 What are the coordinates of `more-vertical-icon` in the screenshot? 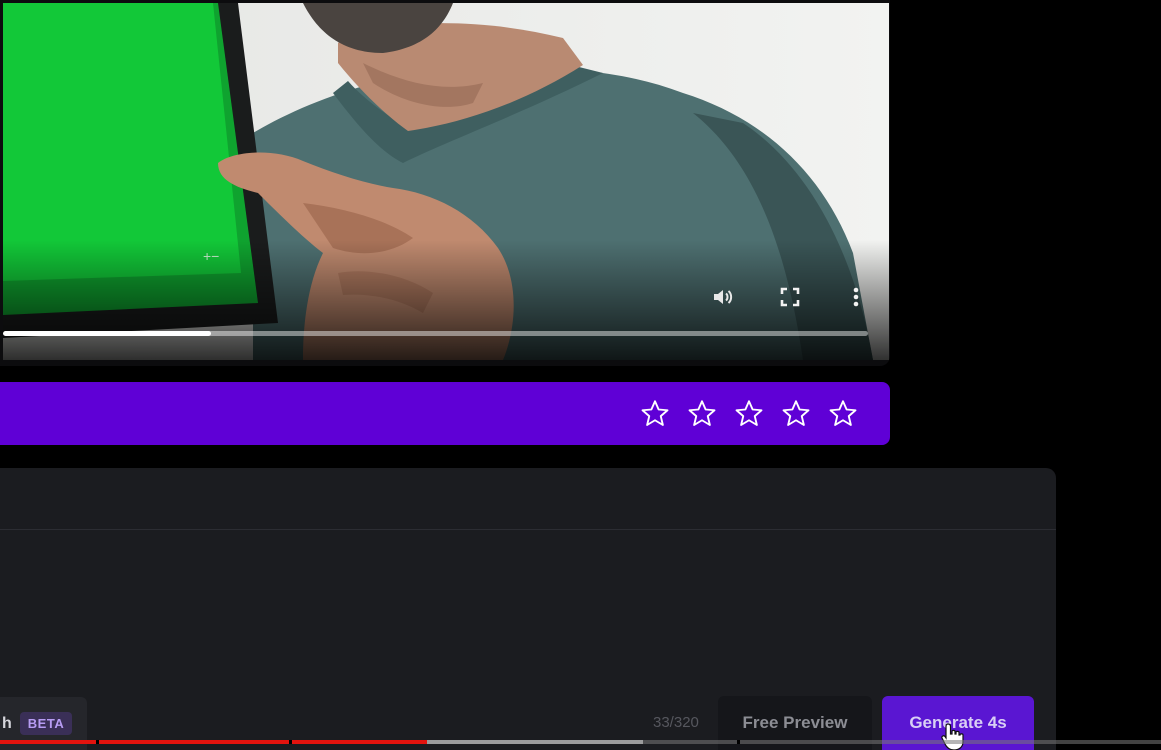 It's located at (856, 297).